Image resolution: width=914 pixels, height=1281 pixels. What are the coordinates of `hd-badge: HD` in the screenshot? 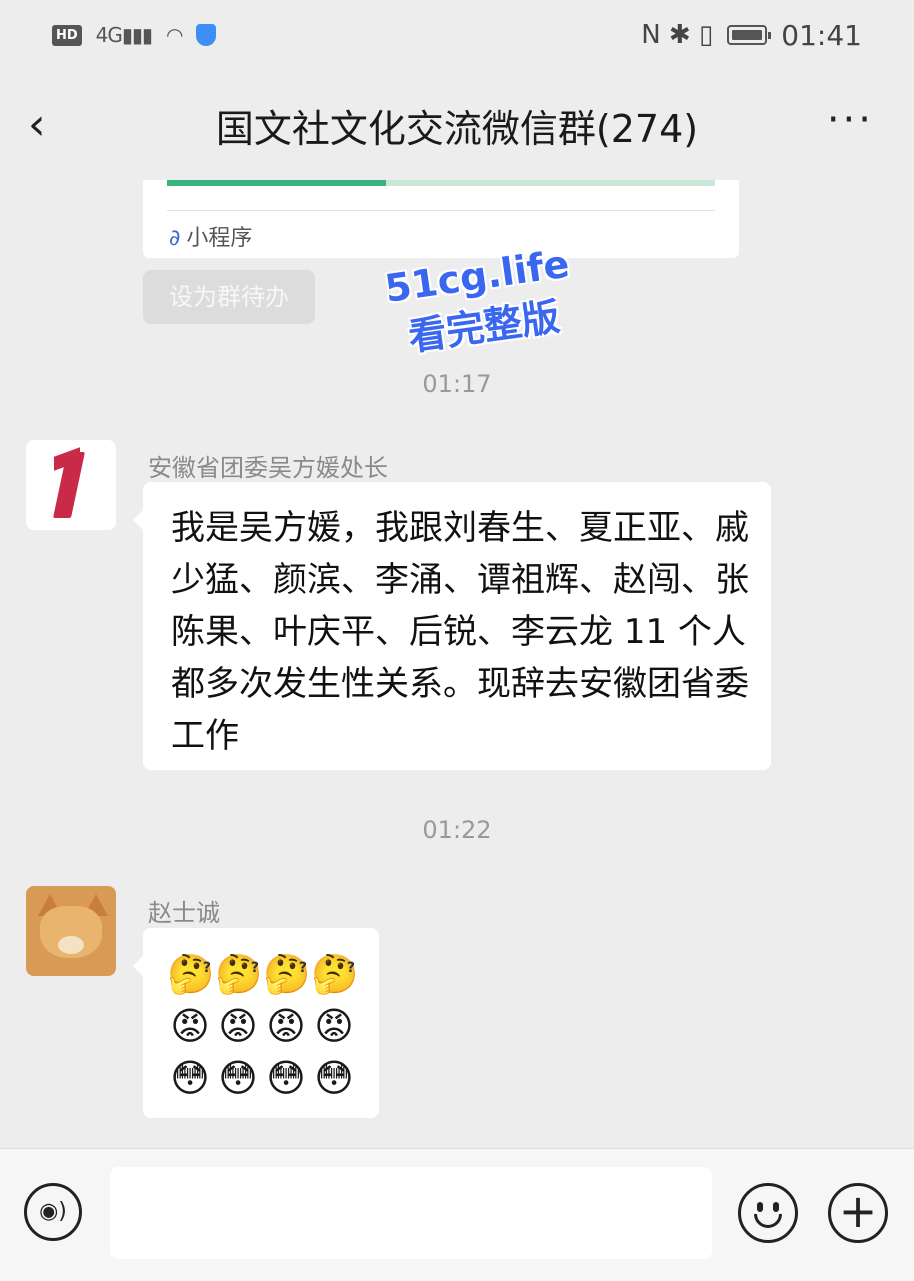 It's located at (67, 35).